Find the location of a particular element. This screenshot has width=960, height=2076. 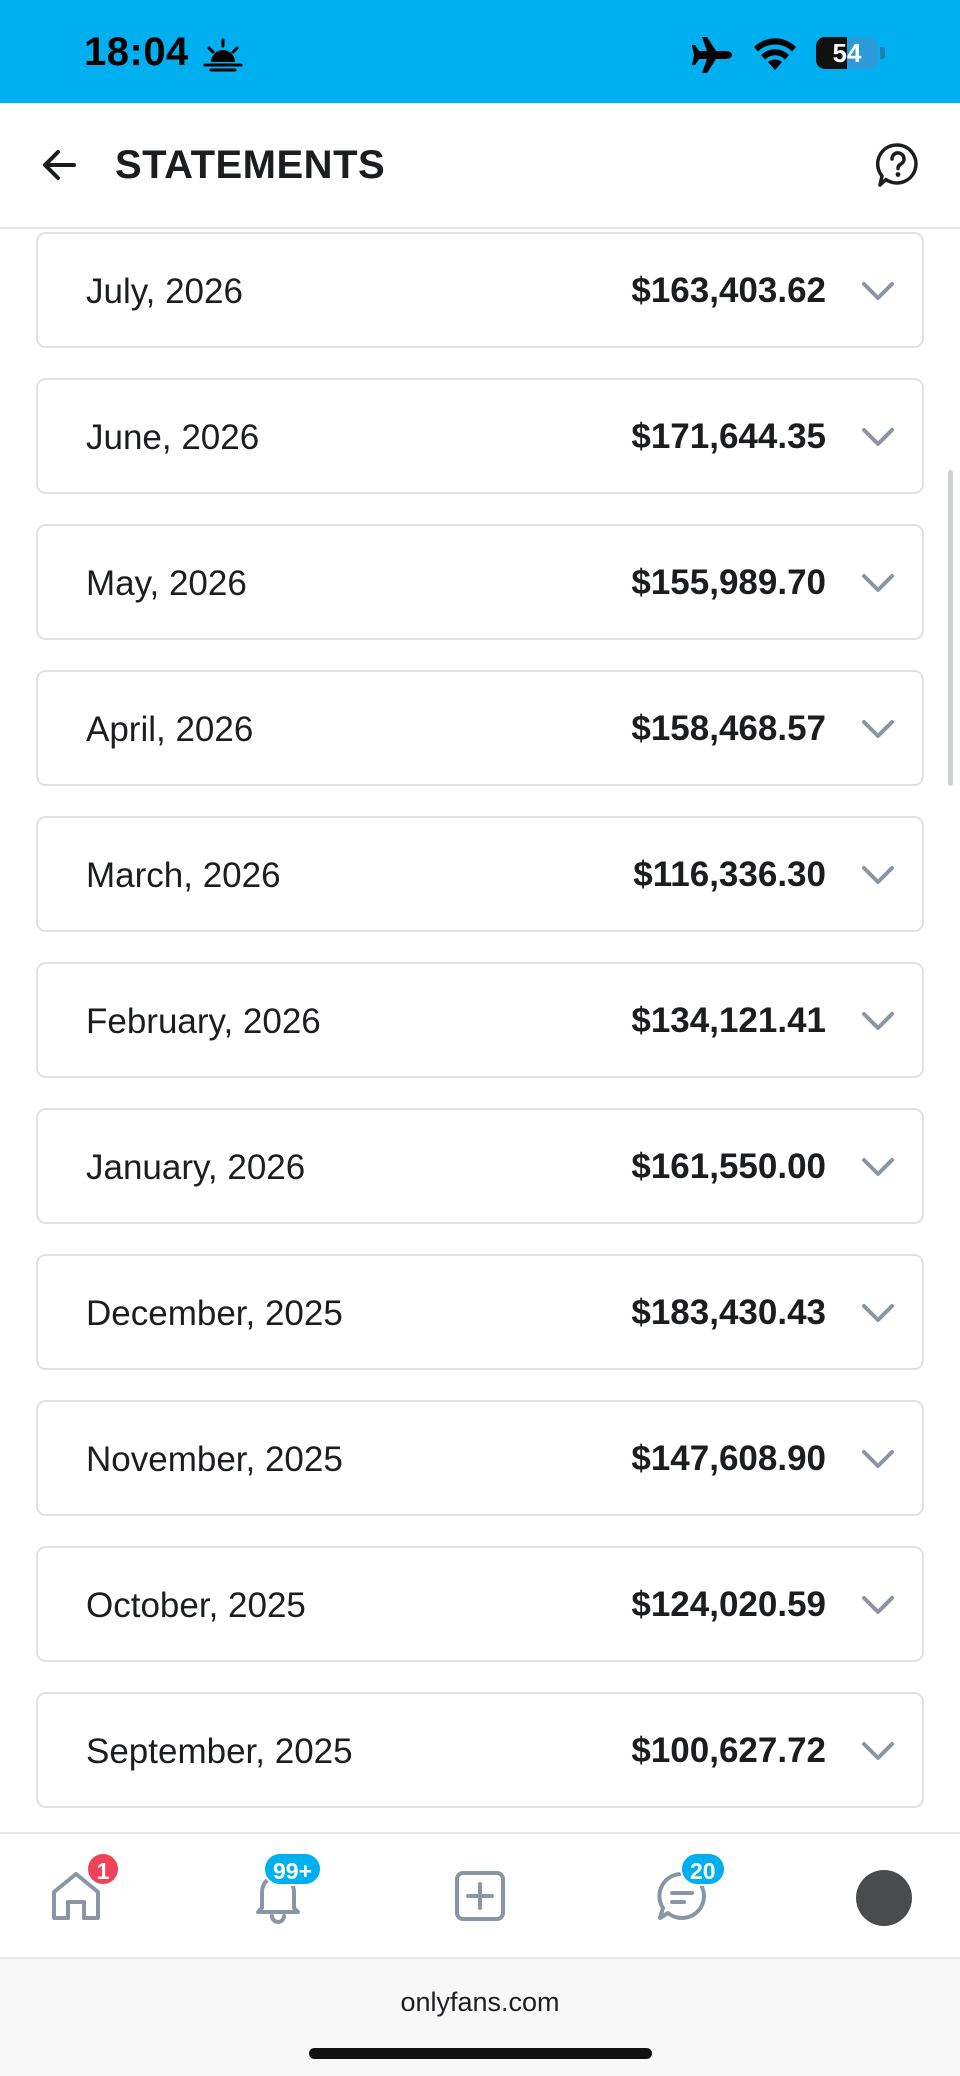

statement-month: November, 2025 is located at coordinates (214, 1459).